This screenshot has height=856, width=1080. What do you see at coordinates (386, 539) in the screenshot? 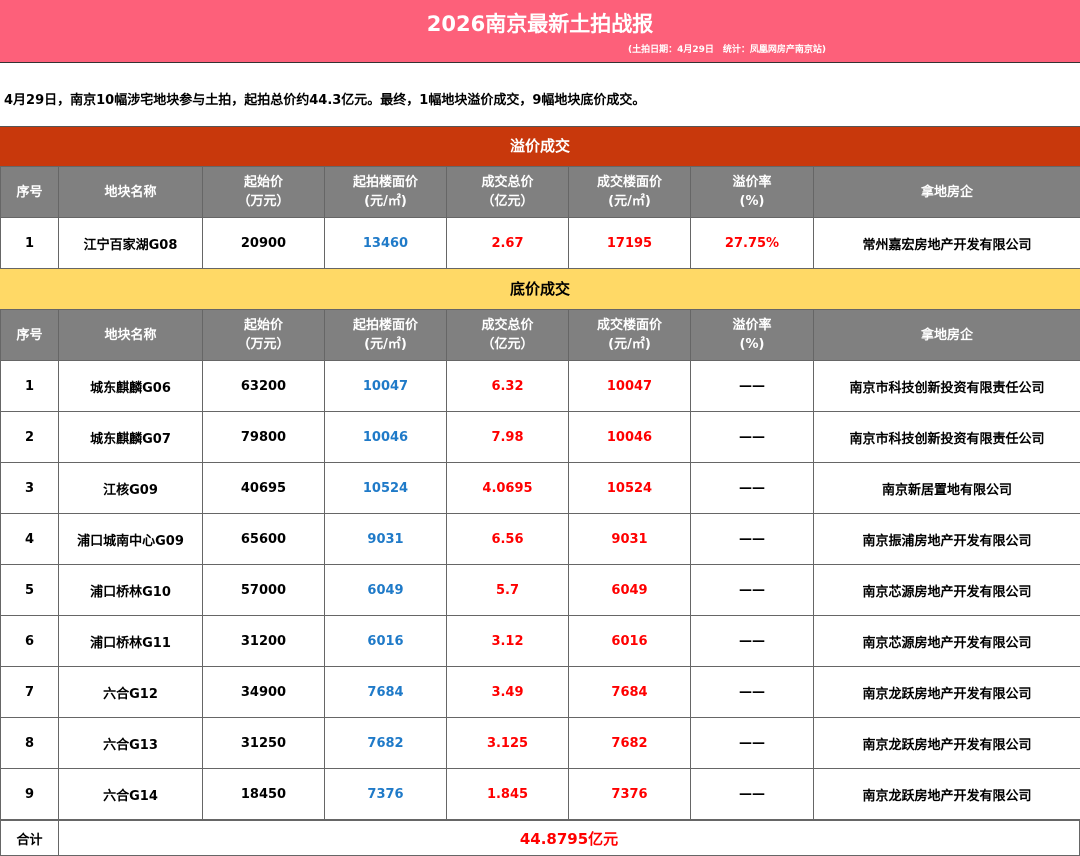
I see `cell-start-floor-price: 9031` at bounding box center [386, 539].